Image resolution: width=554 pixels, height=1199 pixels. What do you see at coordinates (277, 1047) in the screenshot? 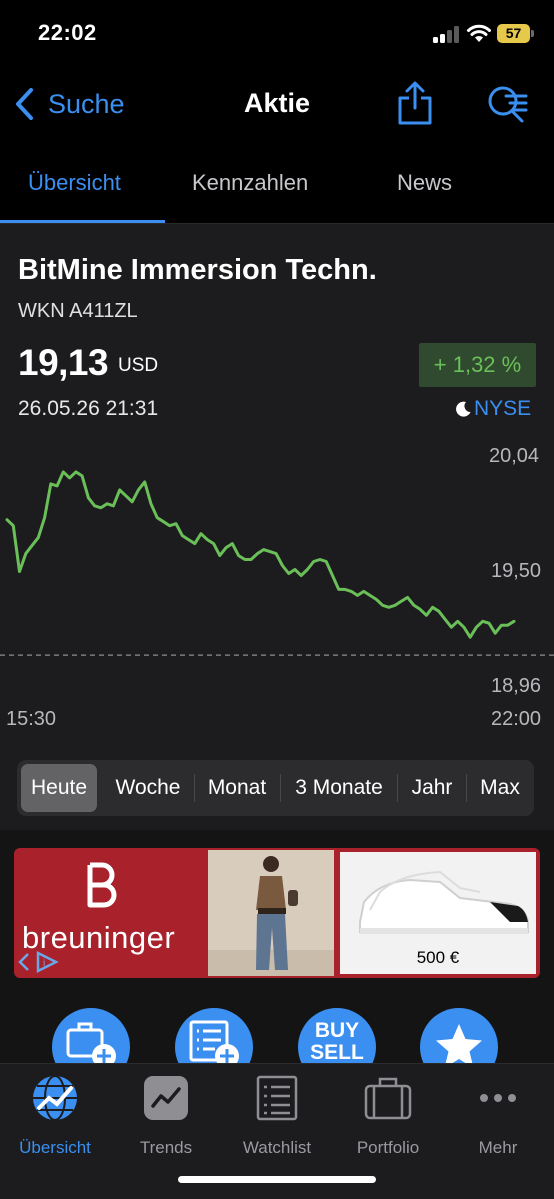
I see `action-row: BUY SELL` at bounding box center [277, 1047].